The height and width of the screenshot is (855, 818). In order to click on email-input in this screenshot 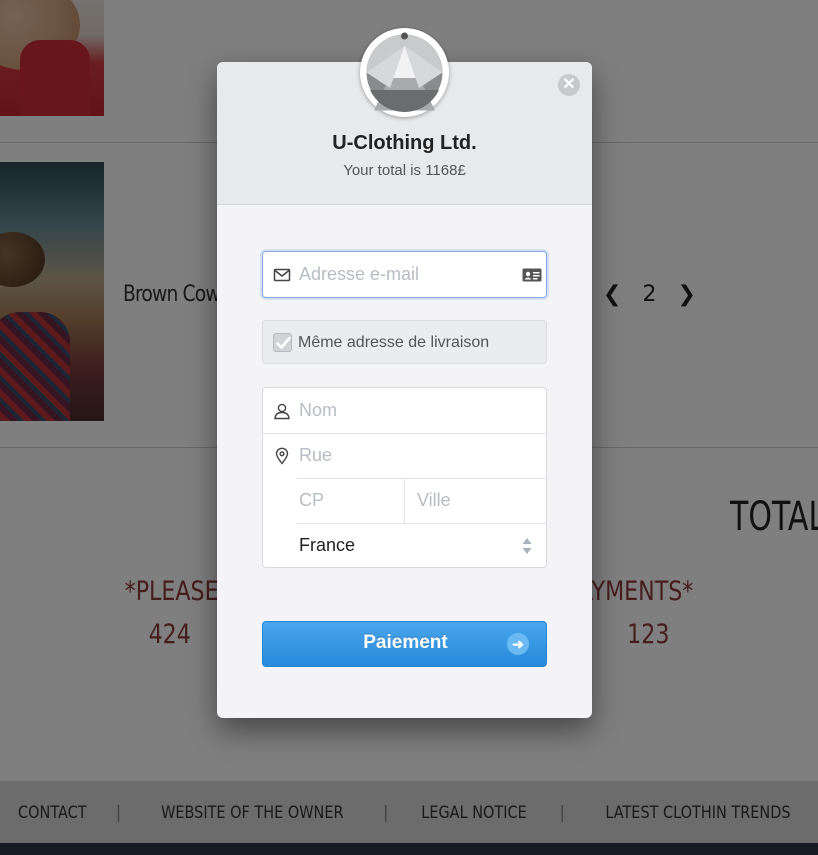, I will do `click(404, 274)`.